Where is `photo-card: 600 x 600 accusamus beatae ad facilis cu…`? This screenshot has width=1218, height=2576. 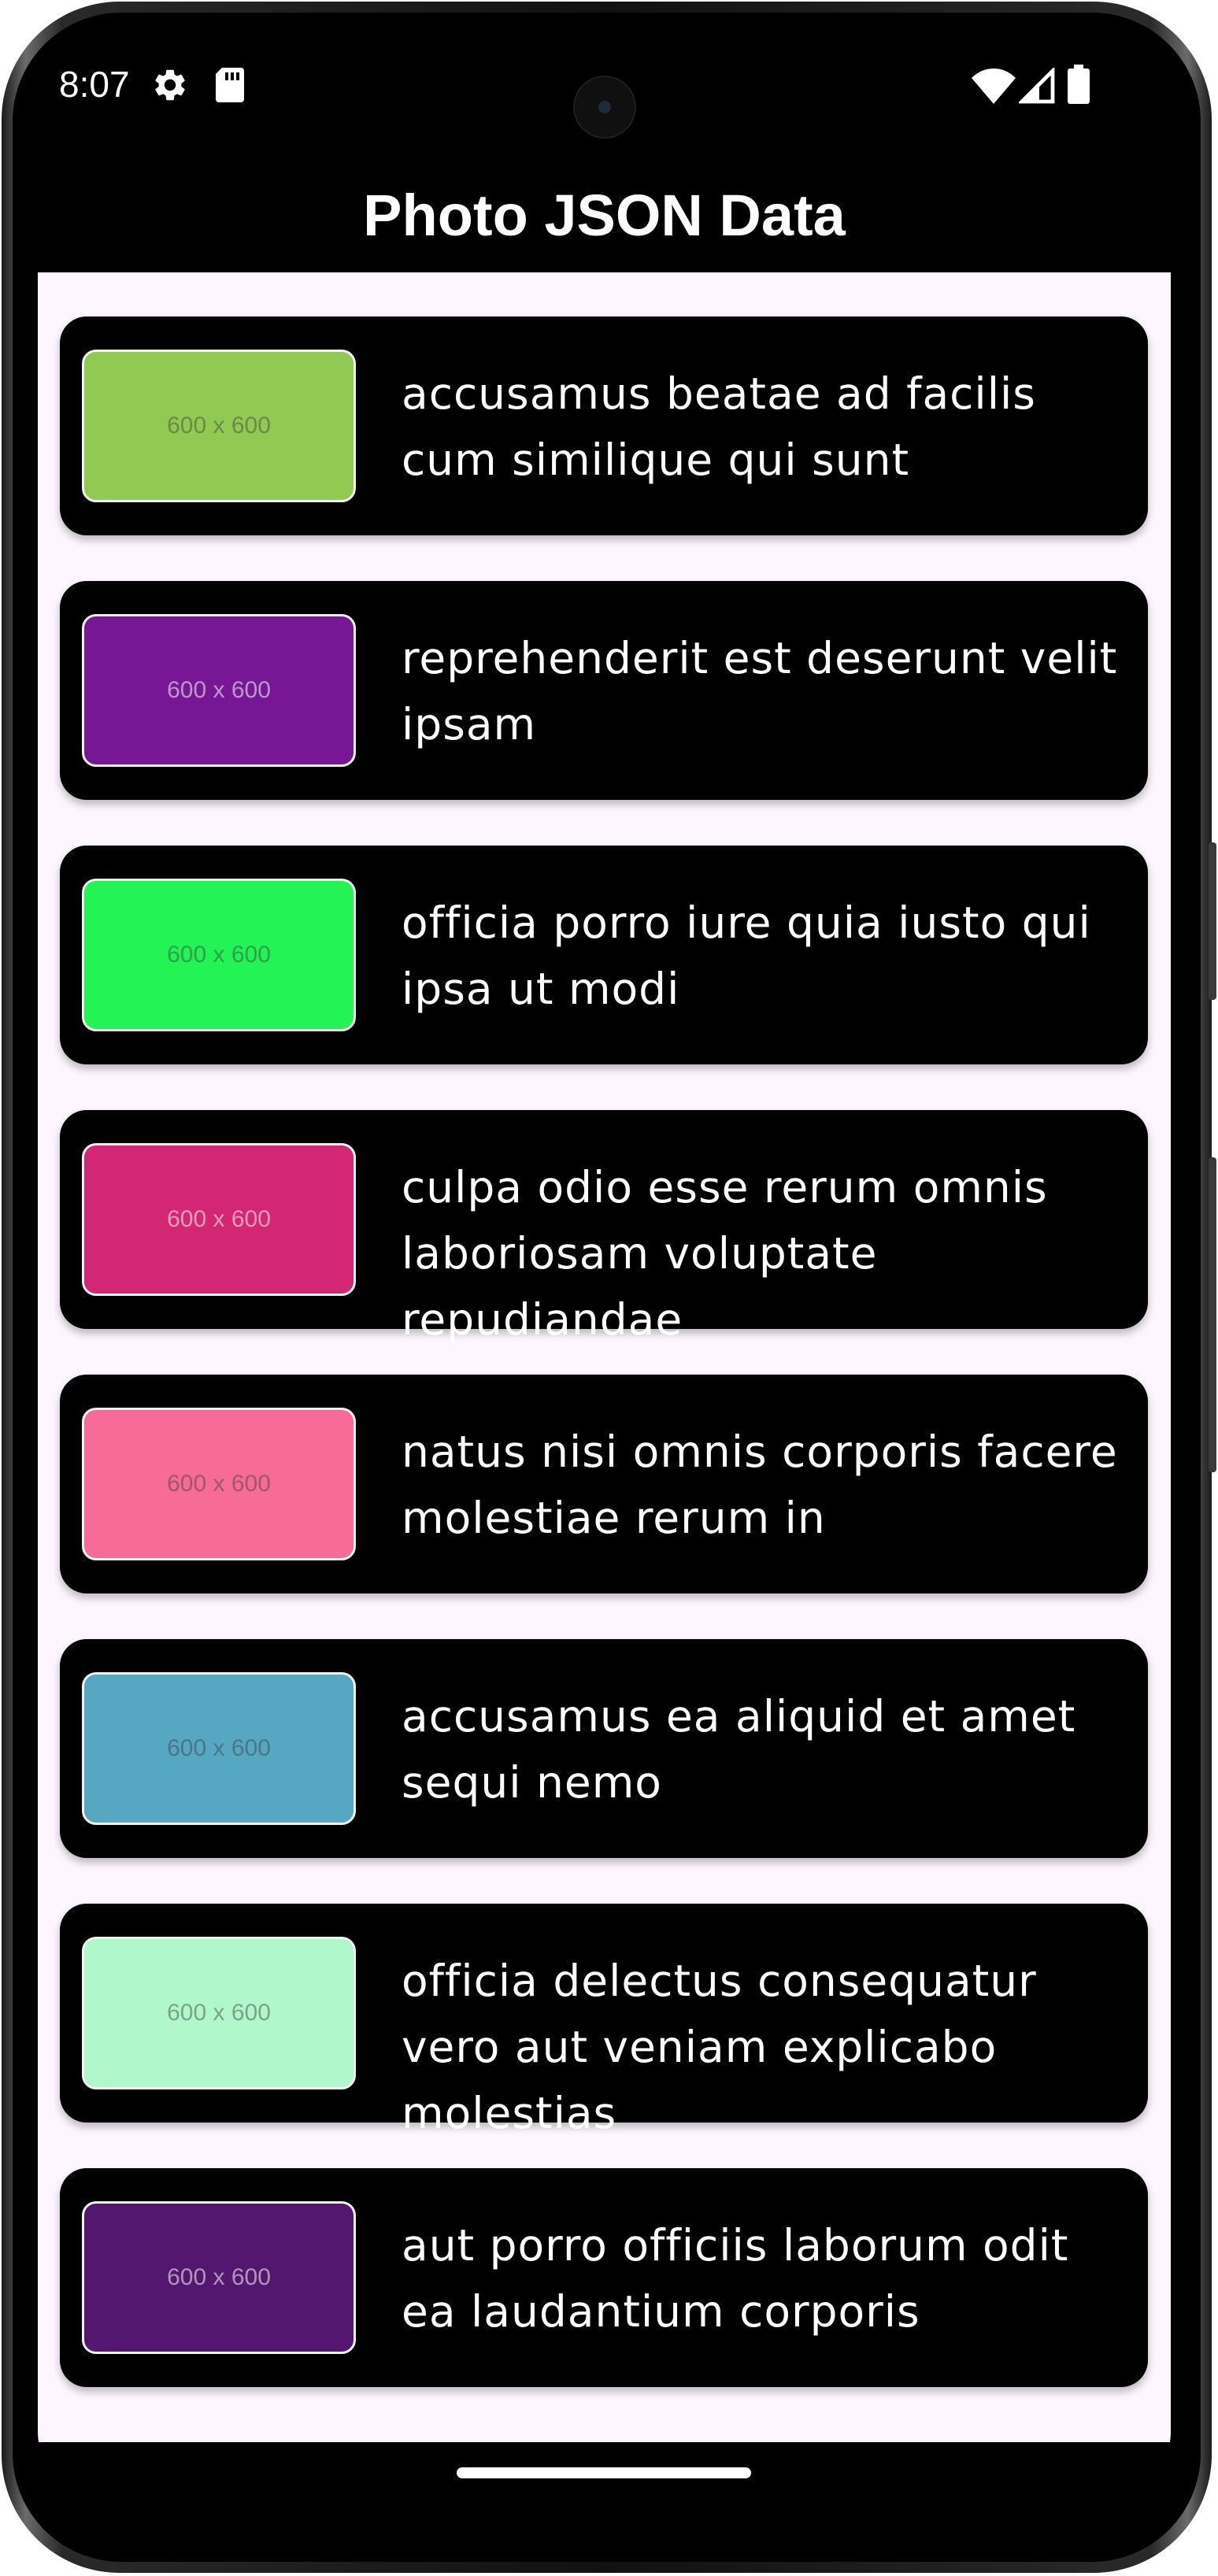
photo-card: 600 x 600 accusamus beatae ad facilis cu… is located at coordinates (604, 425).